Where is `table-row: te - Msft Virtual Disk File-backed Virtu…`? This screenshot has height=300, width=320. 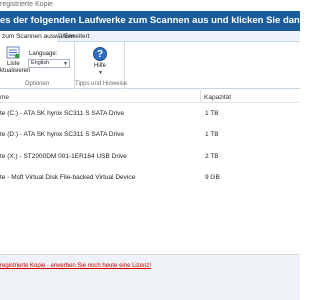
table-row: te - Msft Virtual Disk File-backed Virtu… is located at coordinates (150, 178).